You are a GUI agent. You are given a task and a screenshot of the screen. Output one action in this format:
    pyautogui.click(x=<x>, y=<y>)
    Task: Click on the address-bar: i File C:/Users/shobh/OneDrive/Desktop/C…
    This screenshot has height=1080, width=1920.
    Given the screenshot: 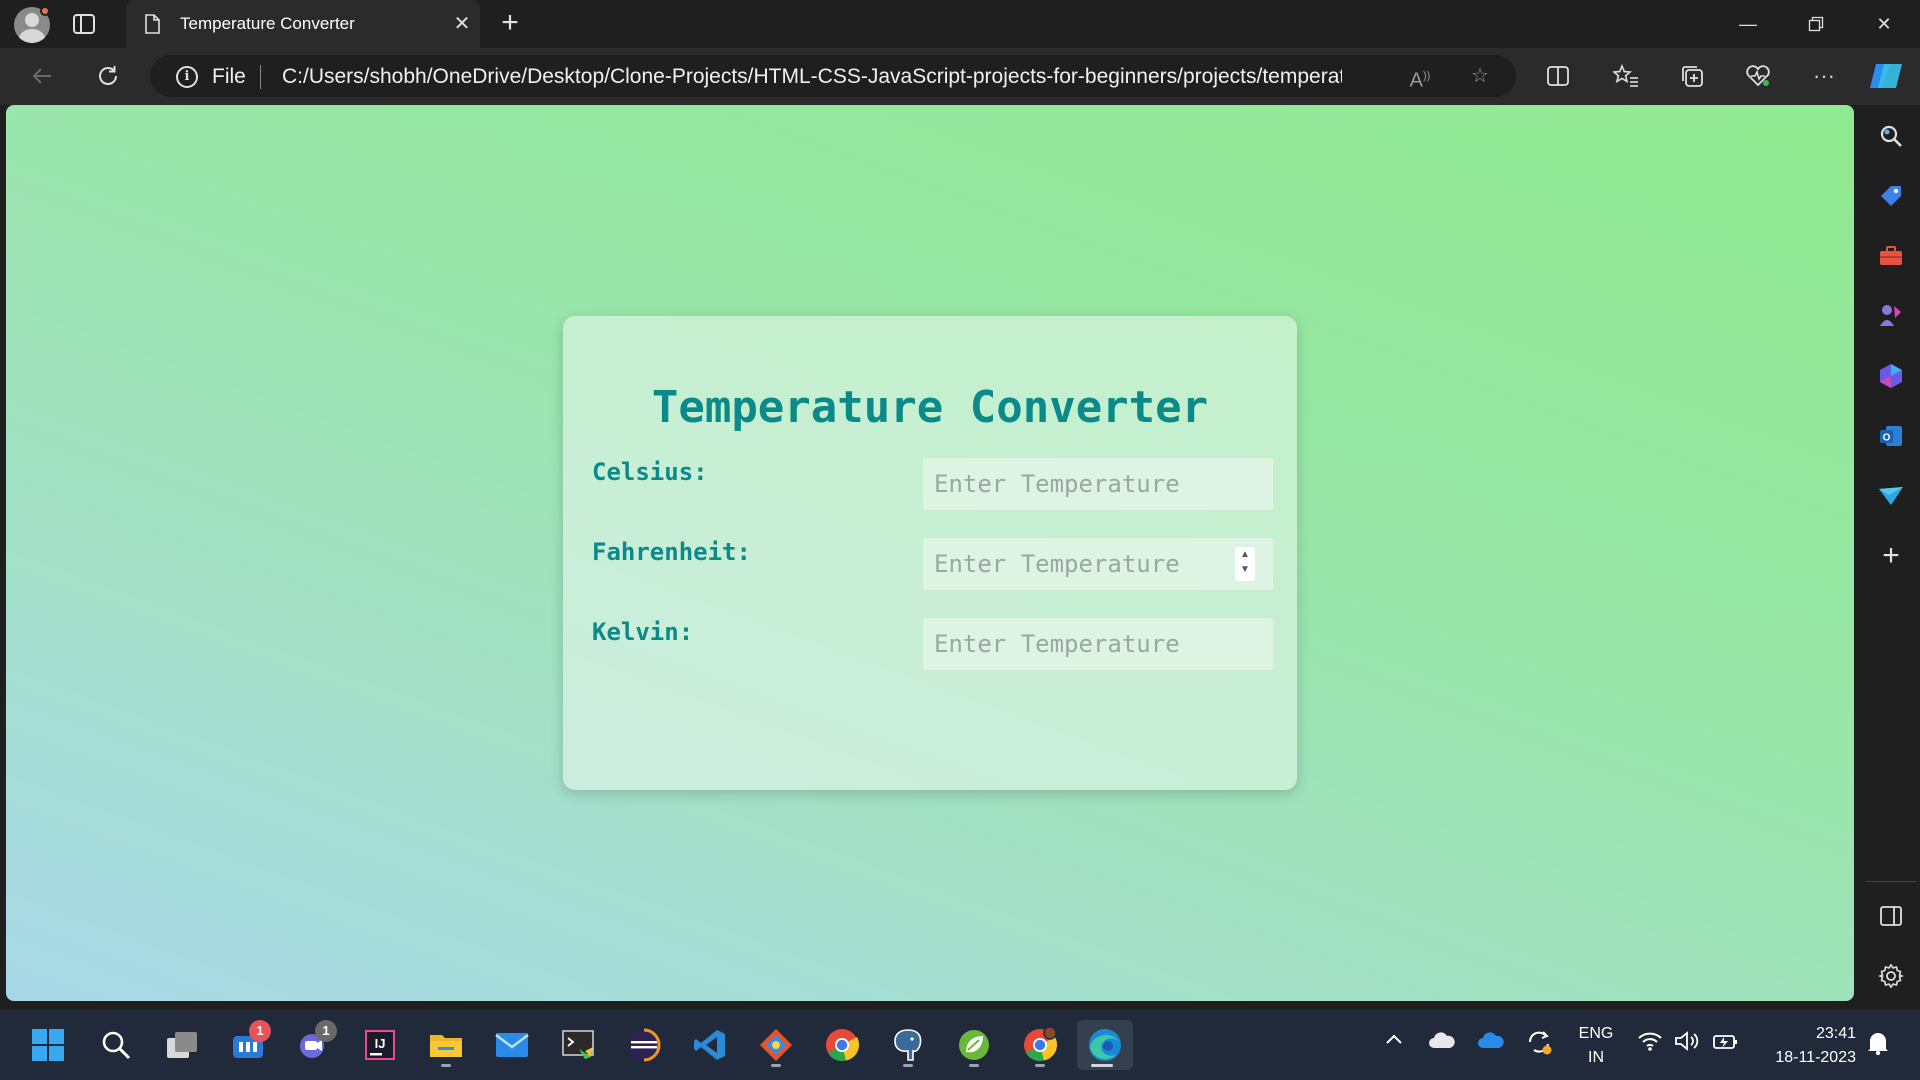 What is the action you would take?
    pyautogui.click(x=833, y=76)
    